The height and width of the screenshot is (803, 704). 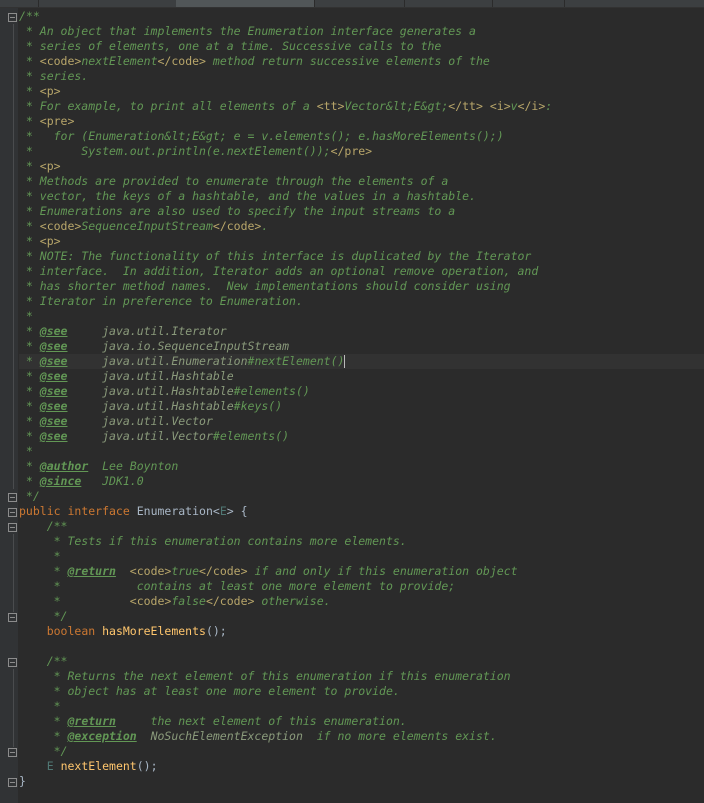 I want to click on doc-comment-text: ., so click(x=265, y=226).